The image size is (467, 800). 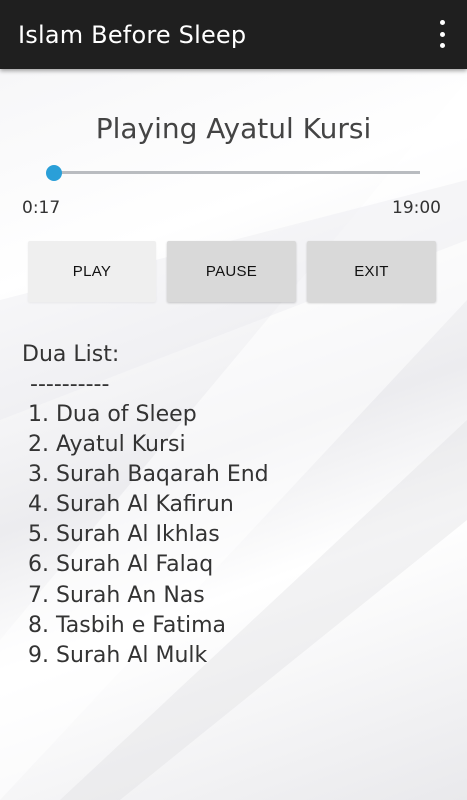 I want to click on play-button: PLAY, so click(x=92, y=271).